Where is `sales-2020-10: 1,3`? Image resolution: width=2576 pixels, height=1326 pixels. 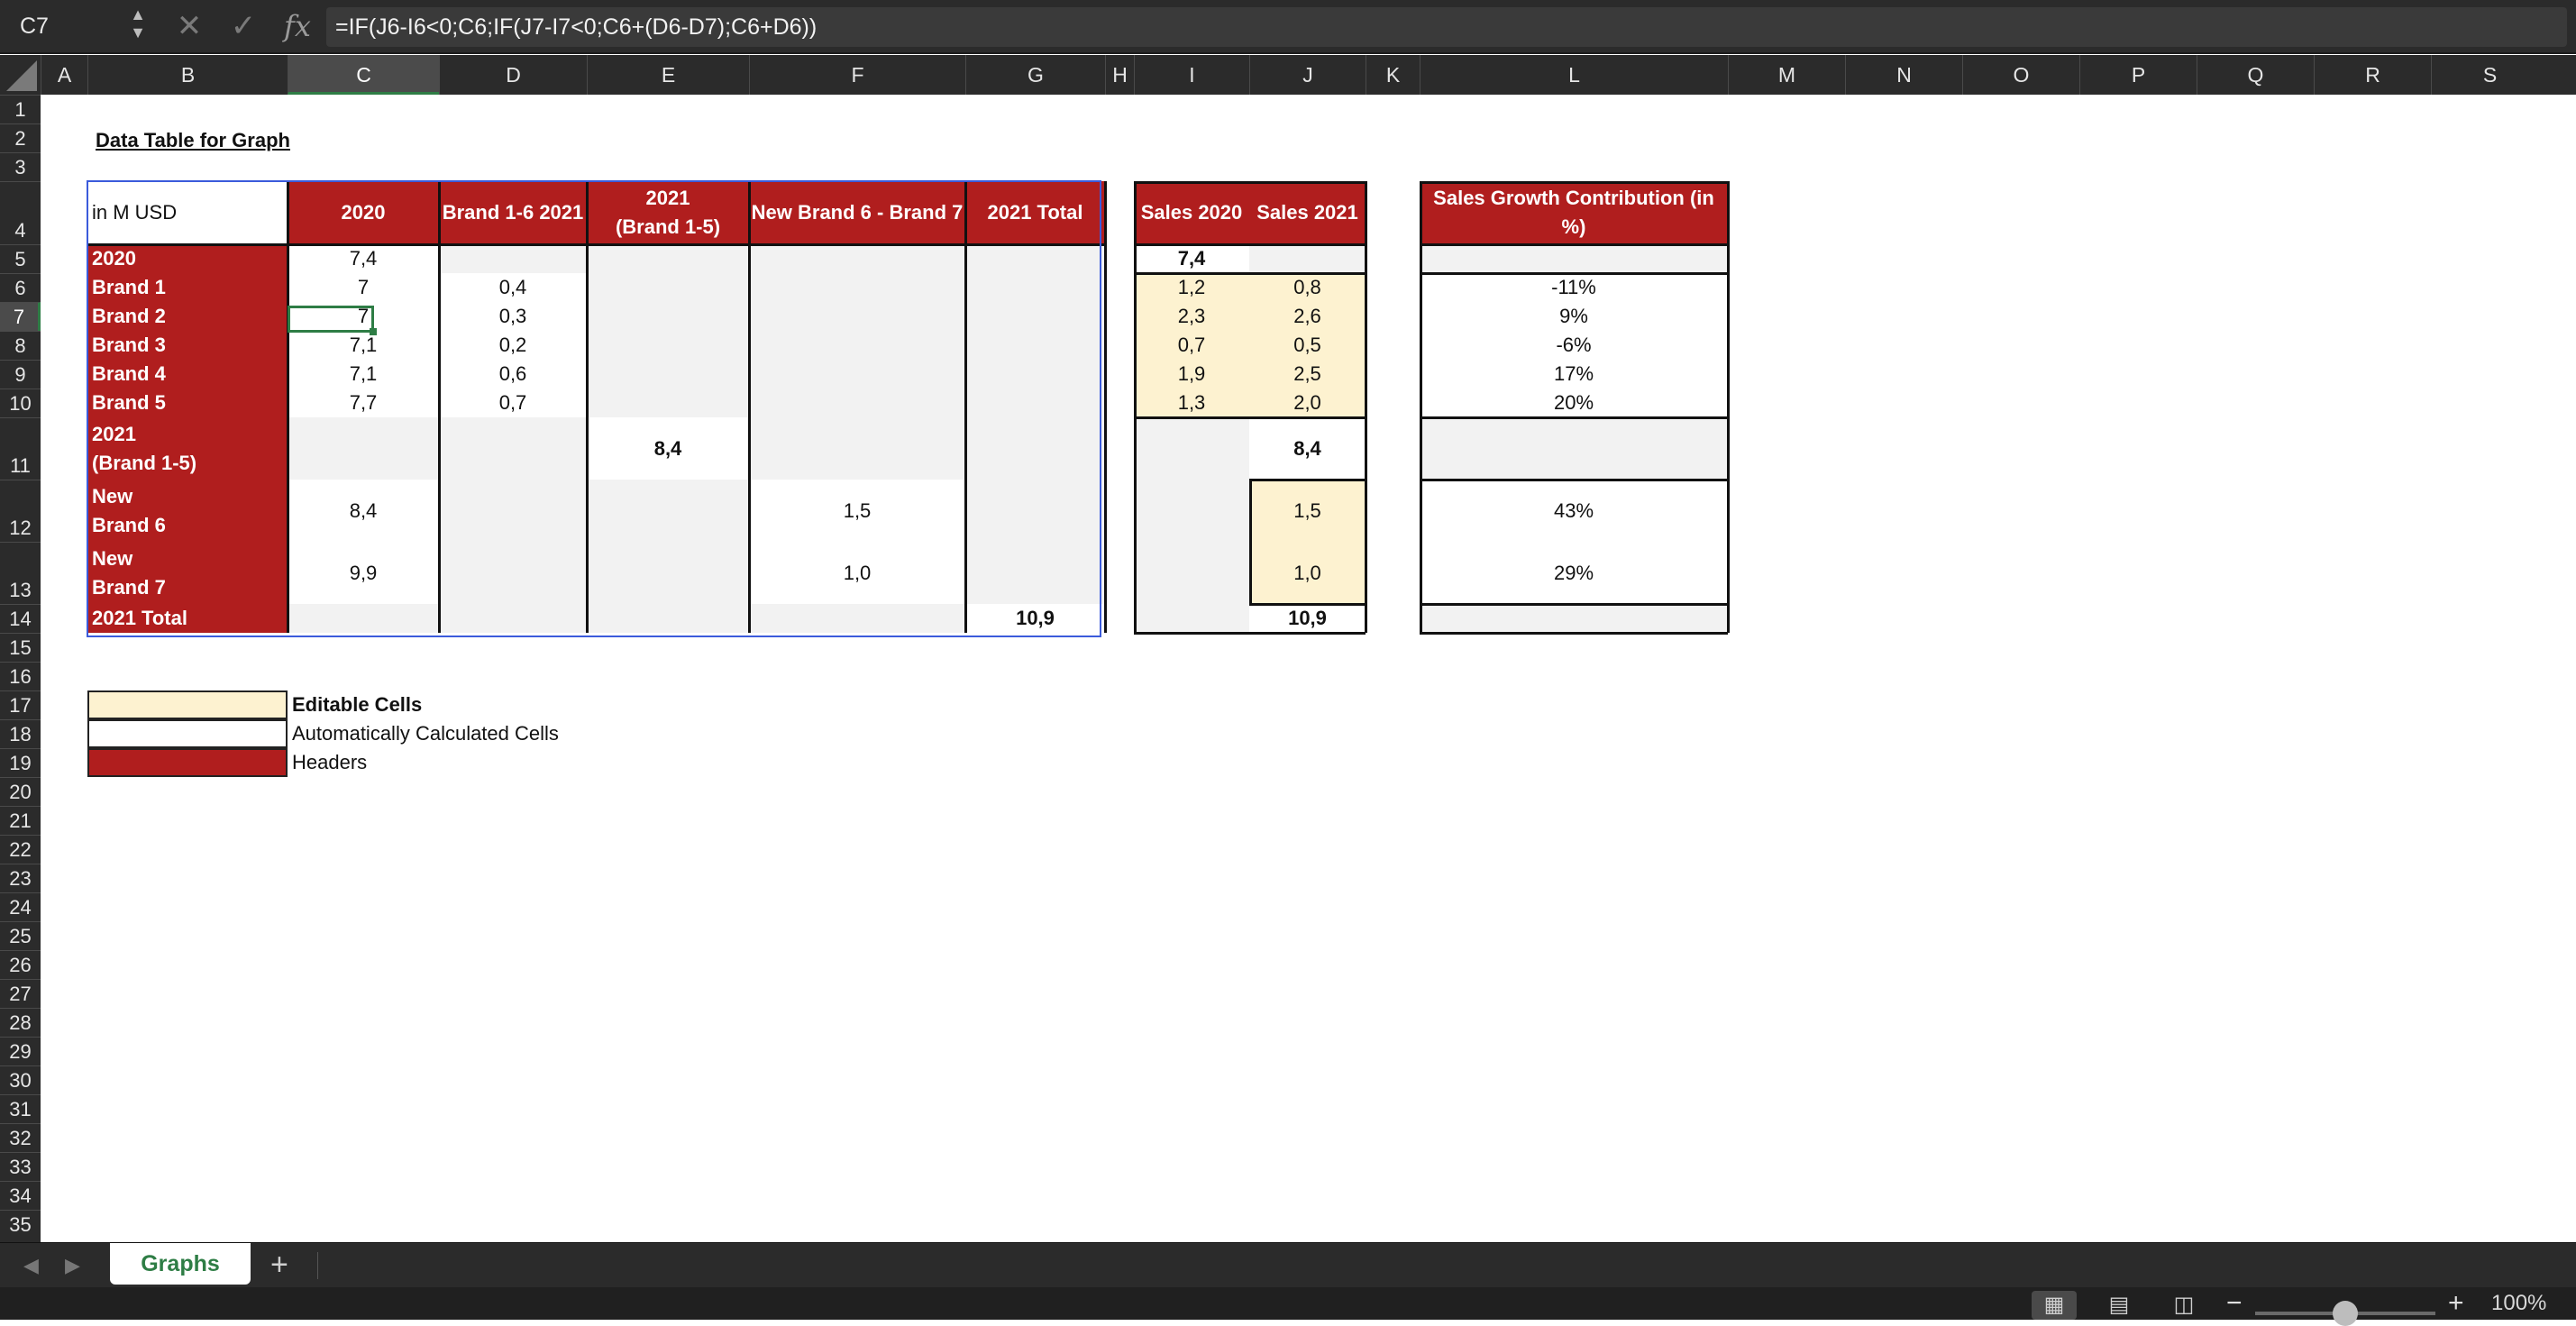
sales-2020-10: 1,3 is located at coordinates (1191, 403).